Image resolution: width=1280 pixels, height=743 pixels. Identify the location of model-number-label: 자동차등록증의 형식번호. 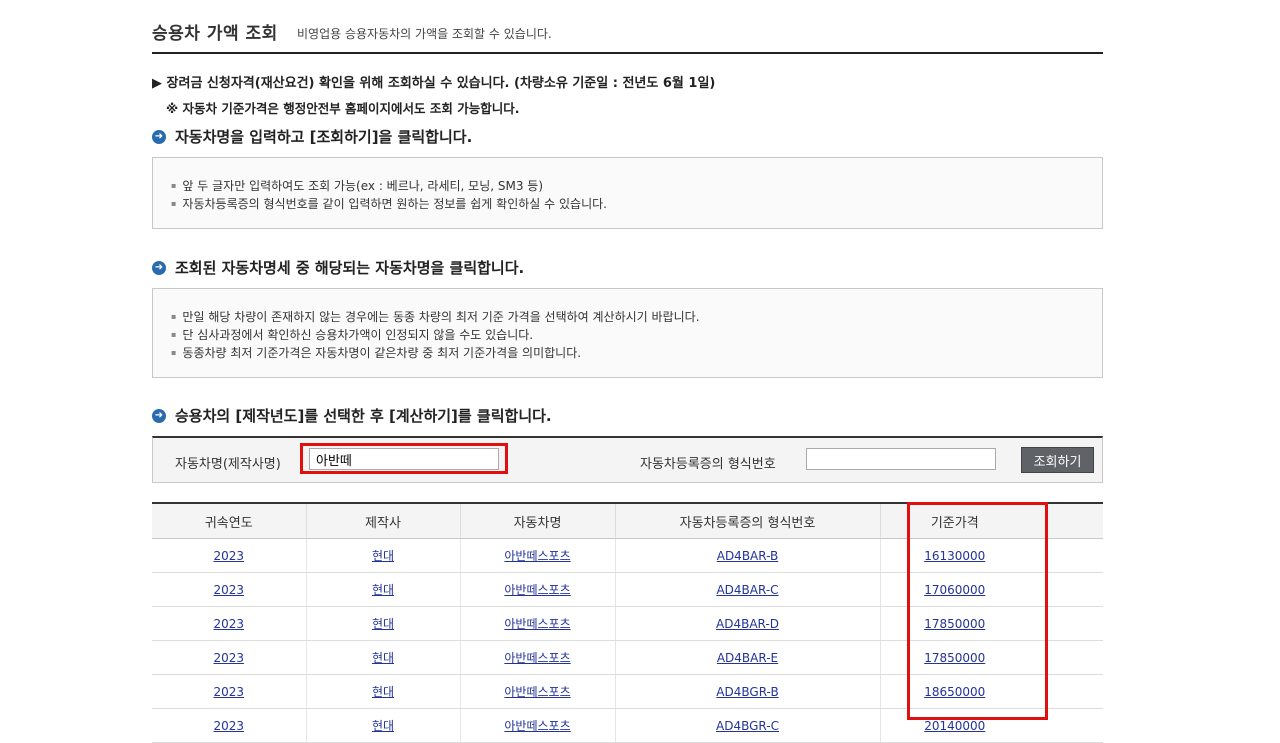
(708, 464).